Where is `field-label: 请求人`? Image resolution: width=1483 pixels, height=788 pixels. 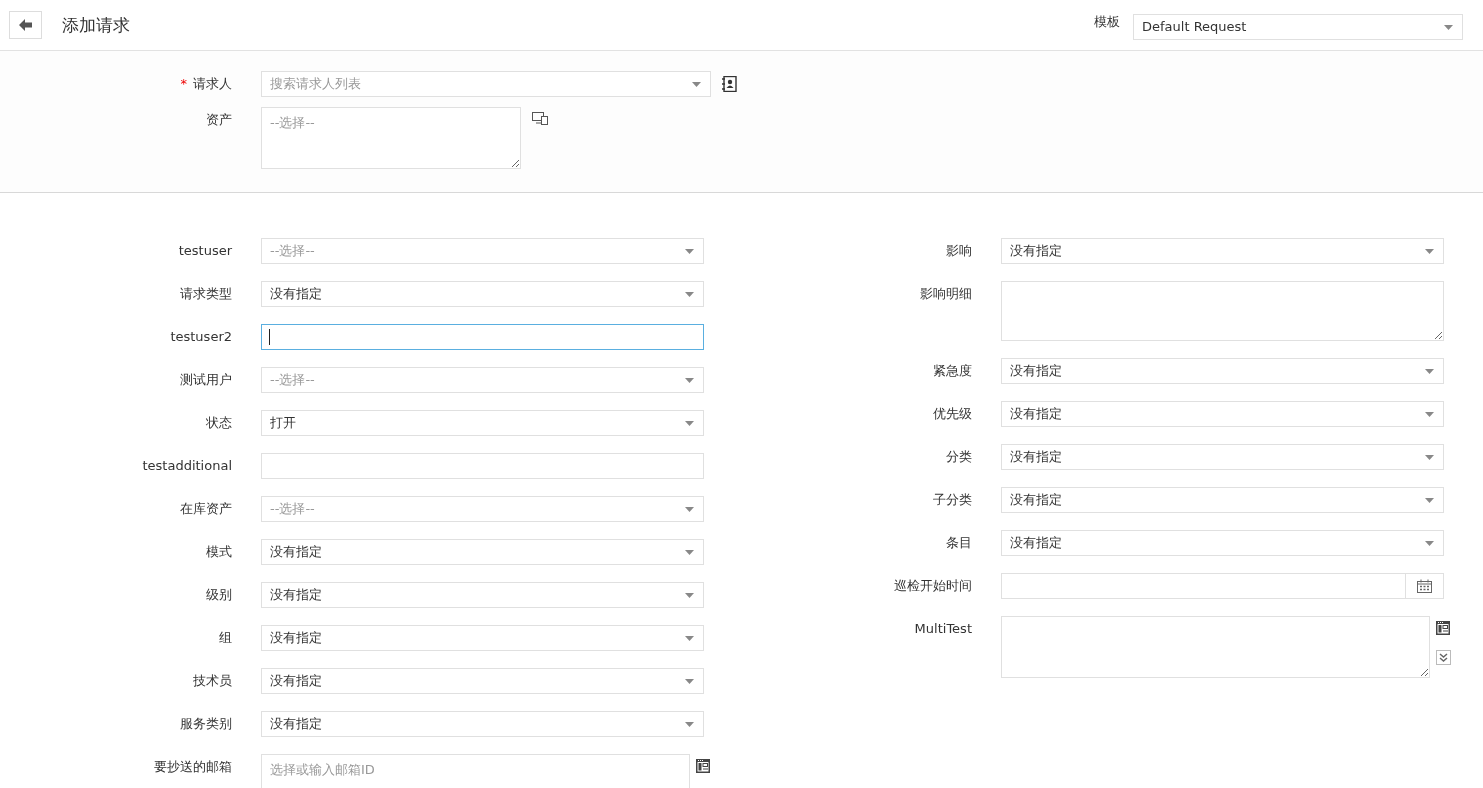 field-label: 请求人 is located at coordinates (212, 83).